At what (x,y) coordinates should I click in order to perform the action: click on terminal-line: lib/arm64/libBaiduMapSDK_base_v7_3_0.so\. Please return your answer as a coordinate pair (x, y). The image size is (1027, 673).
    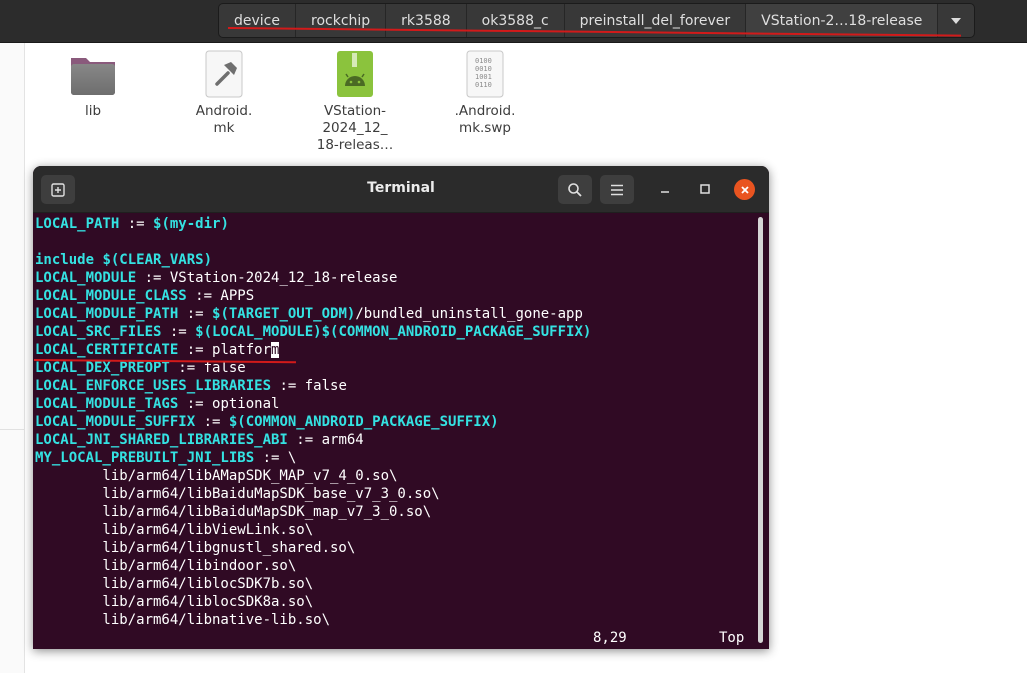
    Looking at the image, I should click on (237, 494).